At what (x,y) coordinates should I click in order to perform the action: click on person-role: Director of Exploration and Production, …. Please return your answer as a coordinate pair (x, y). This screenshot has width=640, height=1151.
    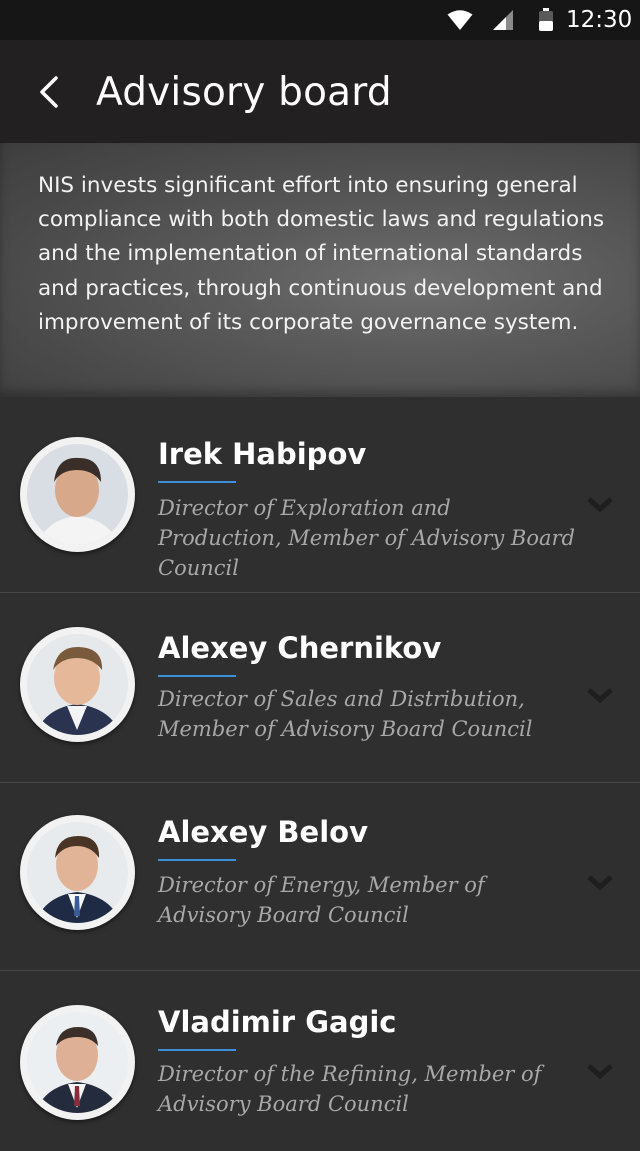
    Looking at the image, I should click on (366, 538).